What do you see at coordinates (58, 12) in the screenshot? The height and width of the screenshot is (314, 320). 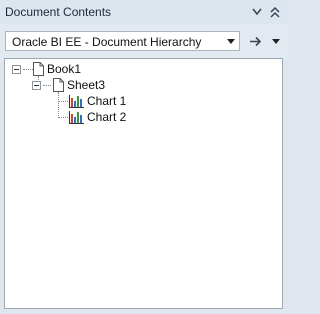 I see `panel-title: Document Contents` at bounding box center [58, 12].